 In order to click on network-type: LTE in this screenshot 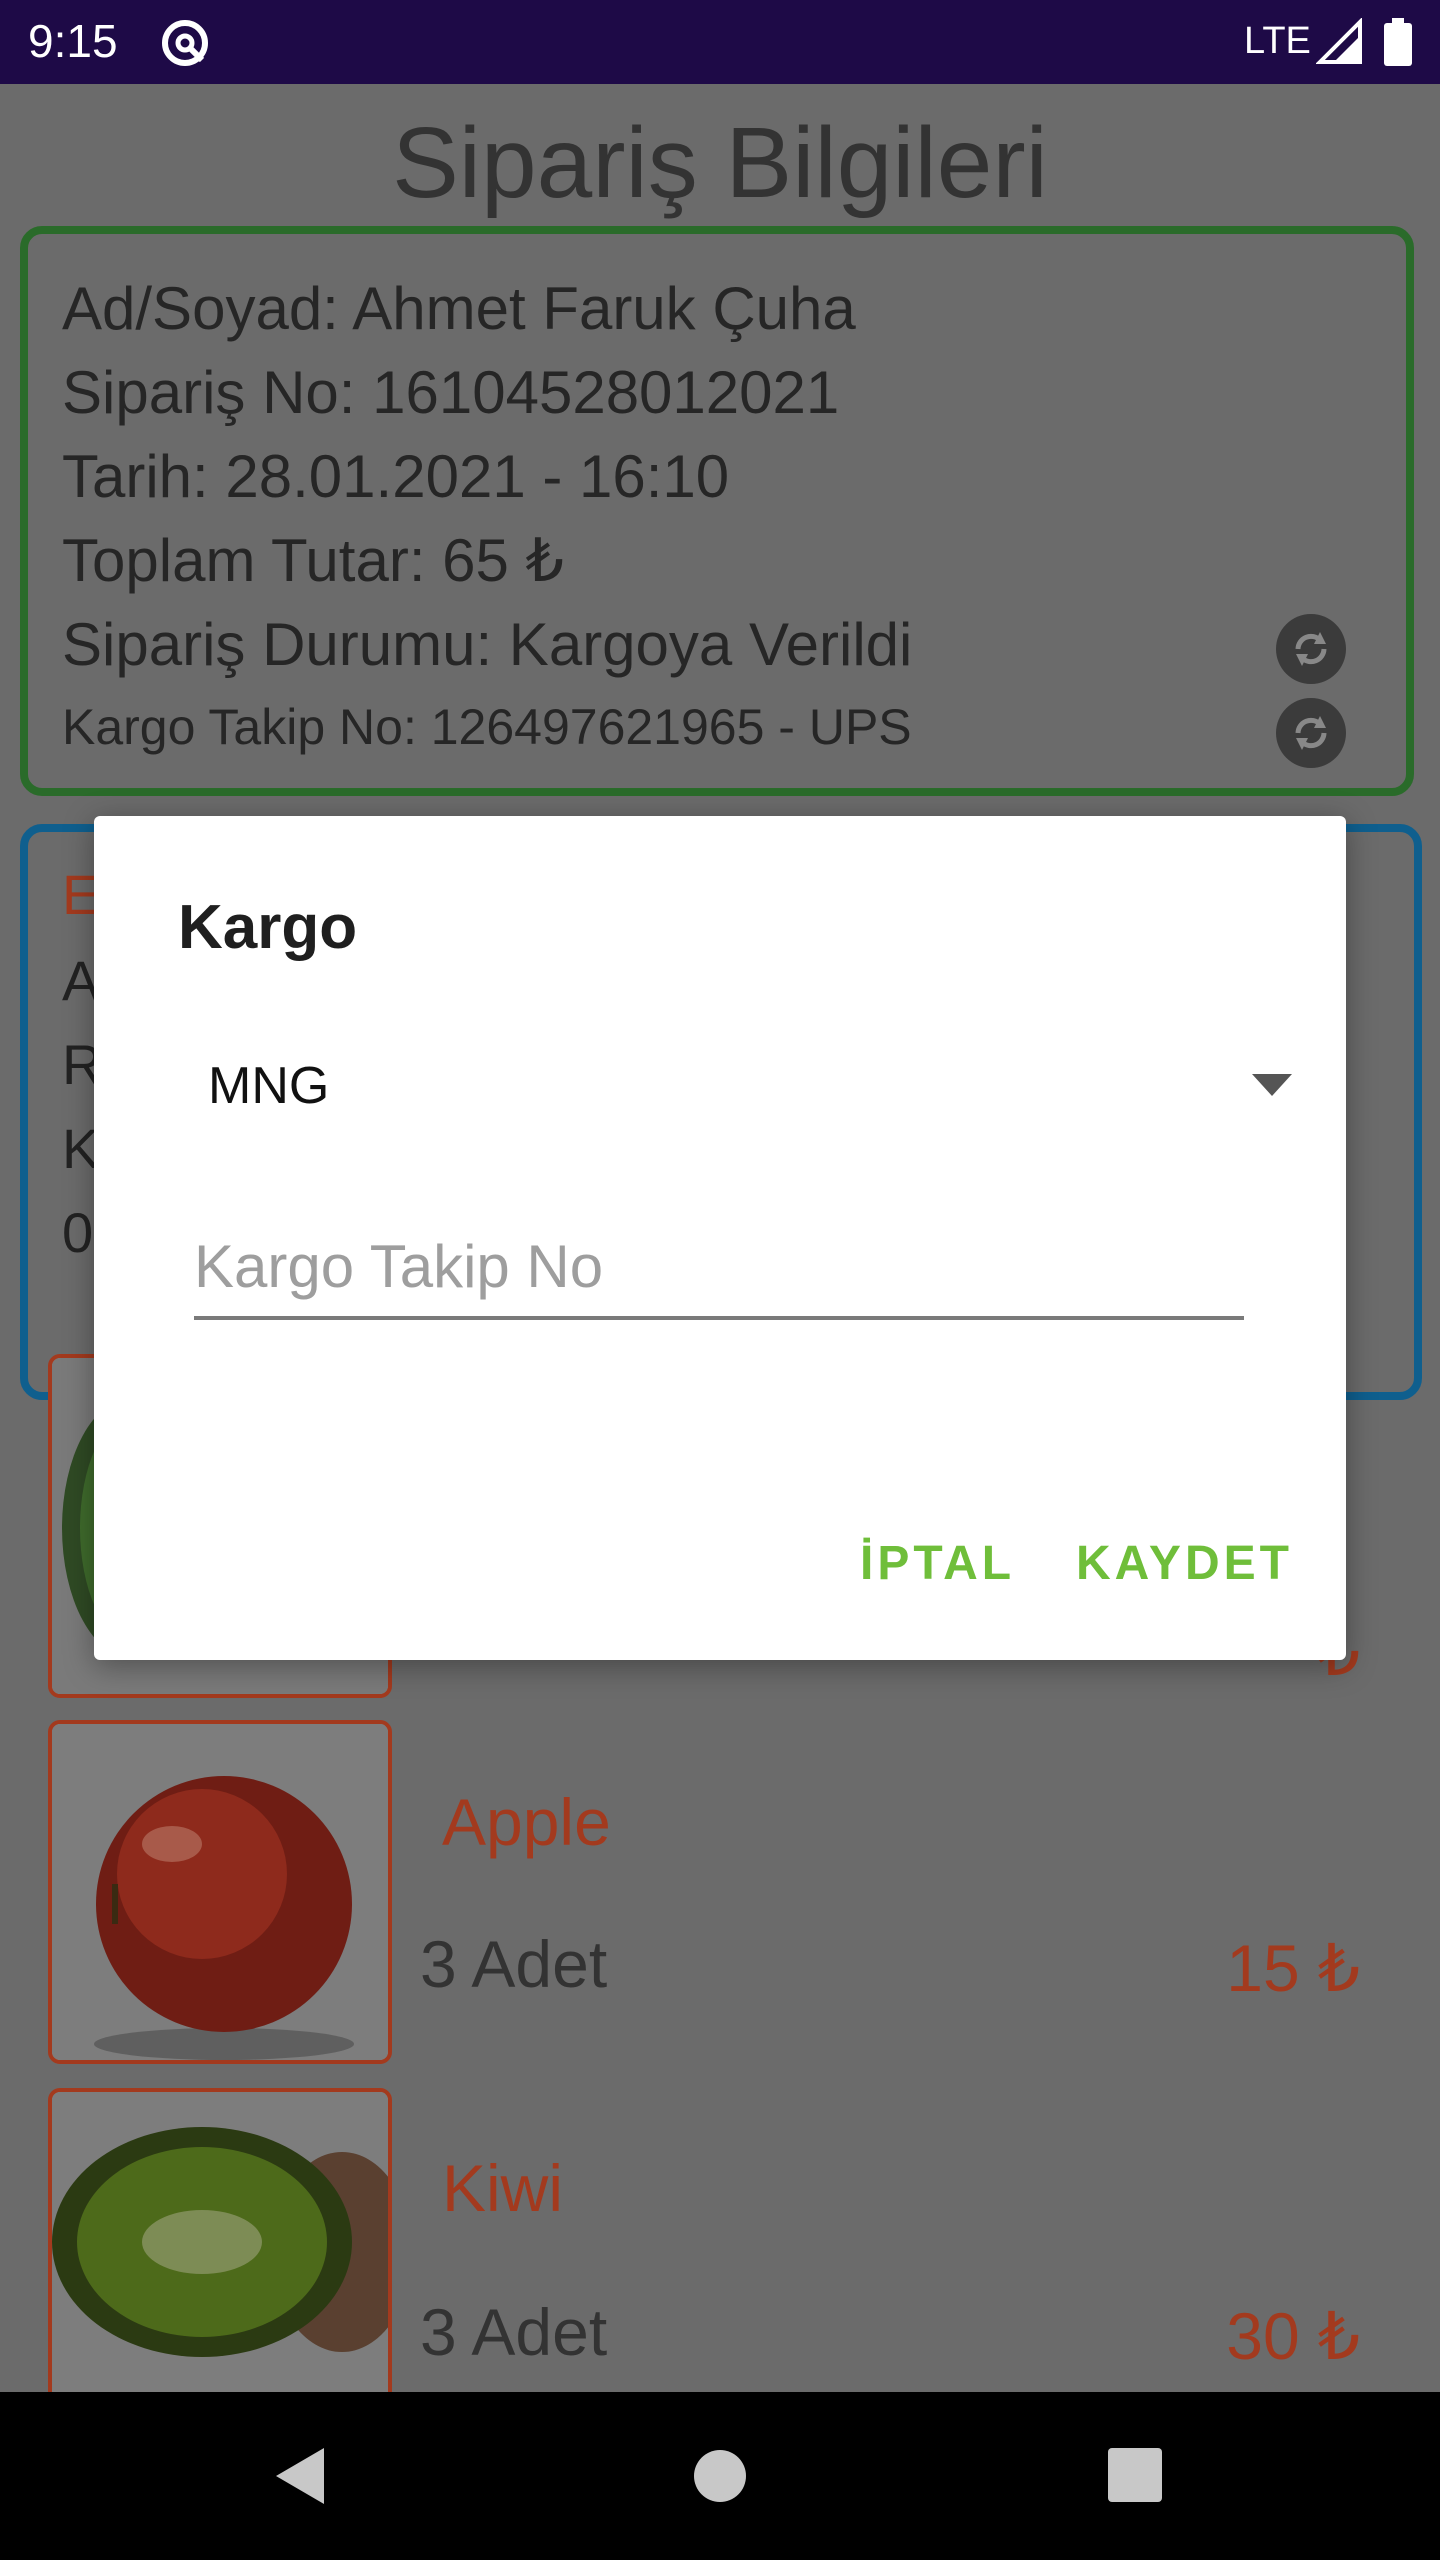, I will do `click(1277, 41)`.